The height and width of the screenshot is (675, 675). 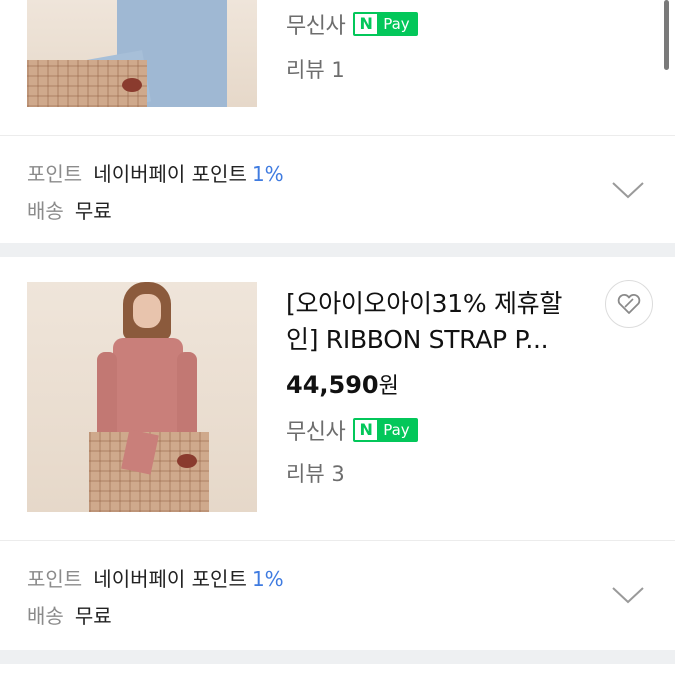 What do you see at coordinates (315, 473) in the screenshot?
I see `review-count: 리뷰 3` at bounding box center [315, 473].